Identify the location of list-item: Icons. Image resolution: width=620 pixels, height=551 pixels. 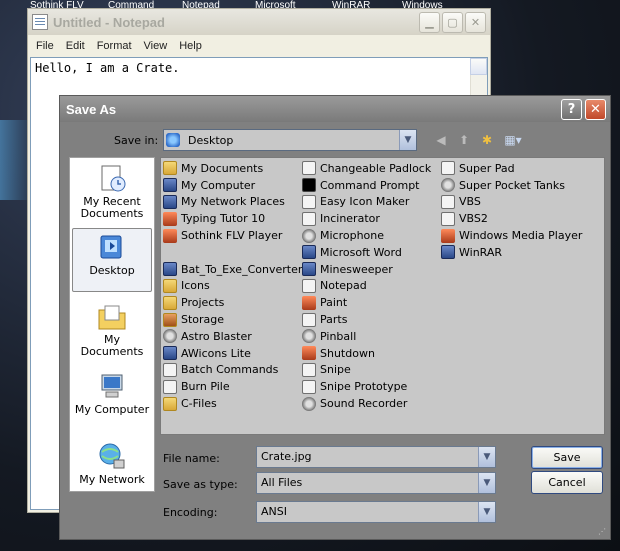
(232, 286).